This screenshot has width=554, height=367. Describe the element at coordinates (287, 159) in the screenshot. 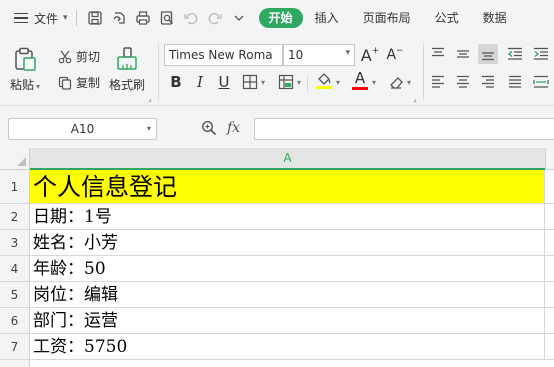

I see `column-header-a: A` at that location.